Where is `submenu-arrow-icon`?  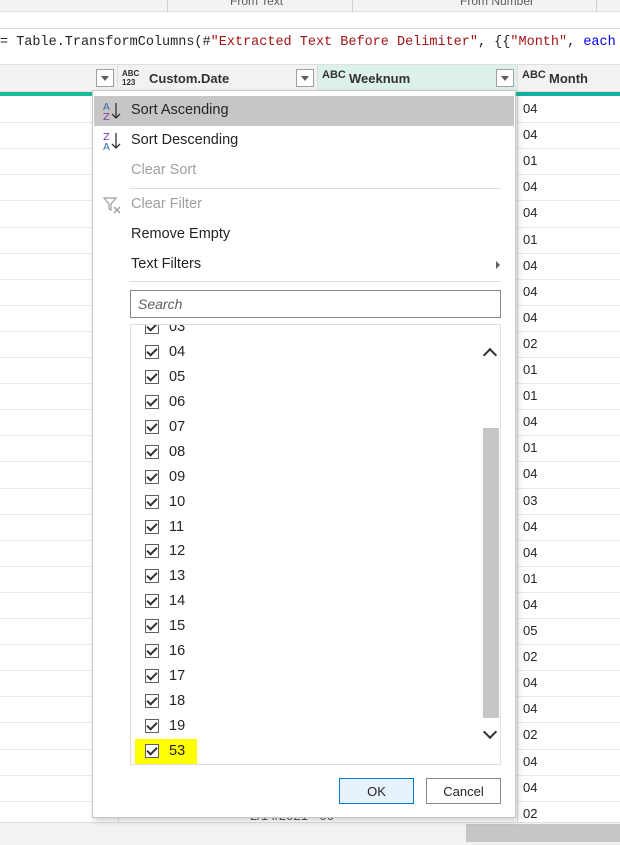 submenu-arrow-icon is located at coordinates (498, 265).